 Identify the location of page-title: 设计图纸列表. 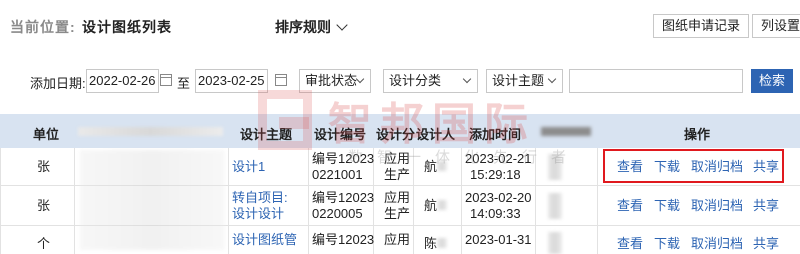
(127, 27).